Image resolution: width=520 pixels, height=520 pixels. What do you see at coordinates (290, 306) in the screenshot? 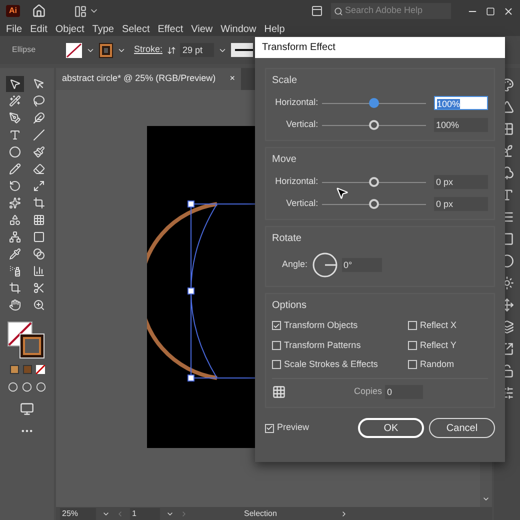
I see `section-title: Options` at bounding box center [290, 306].